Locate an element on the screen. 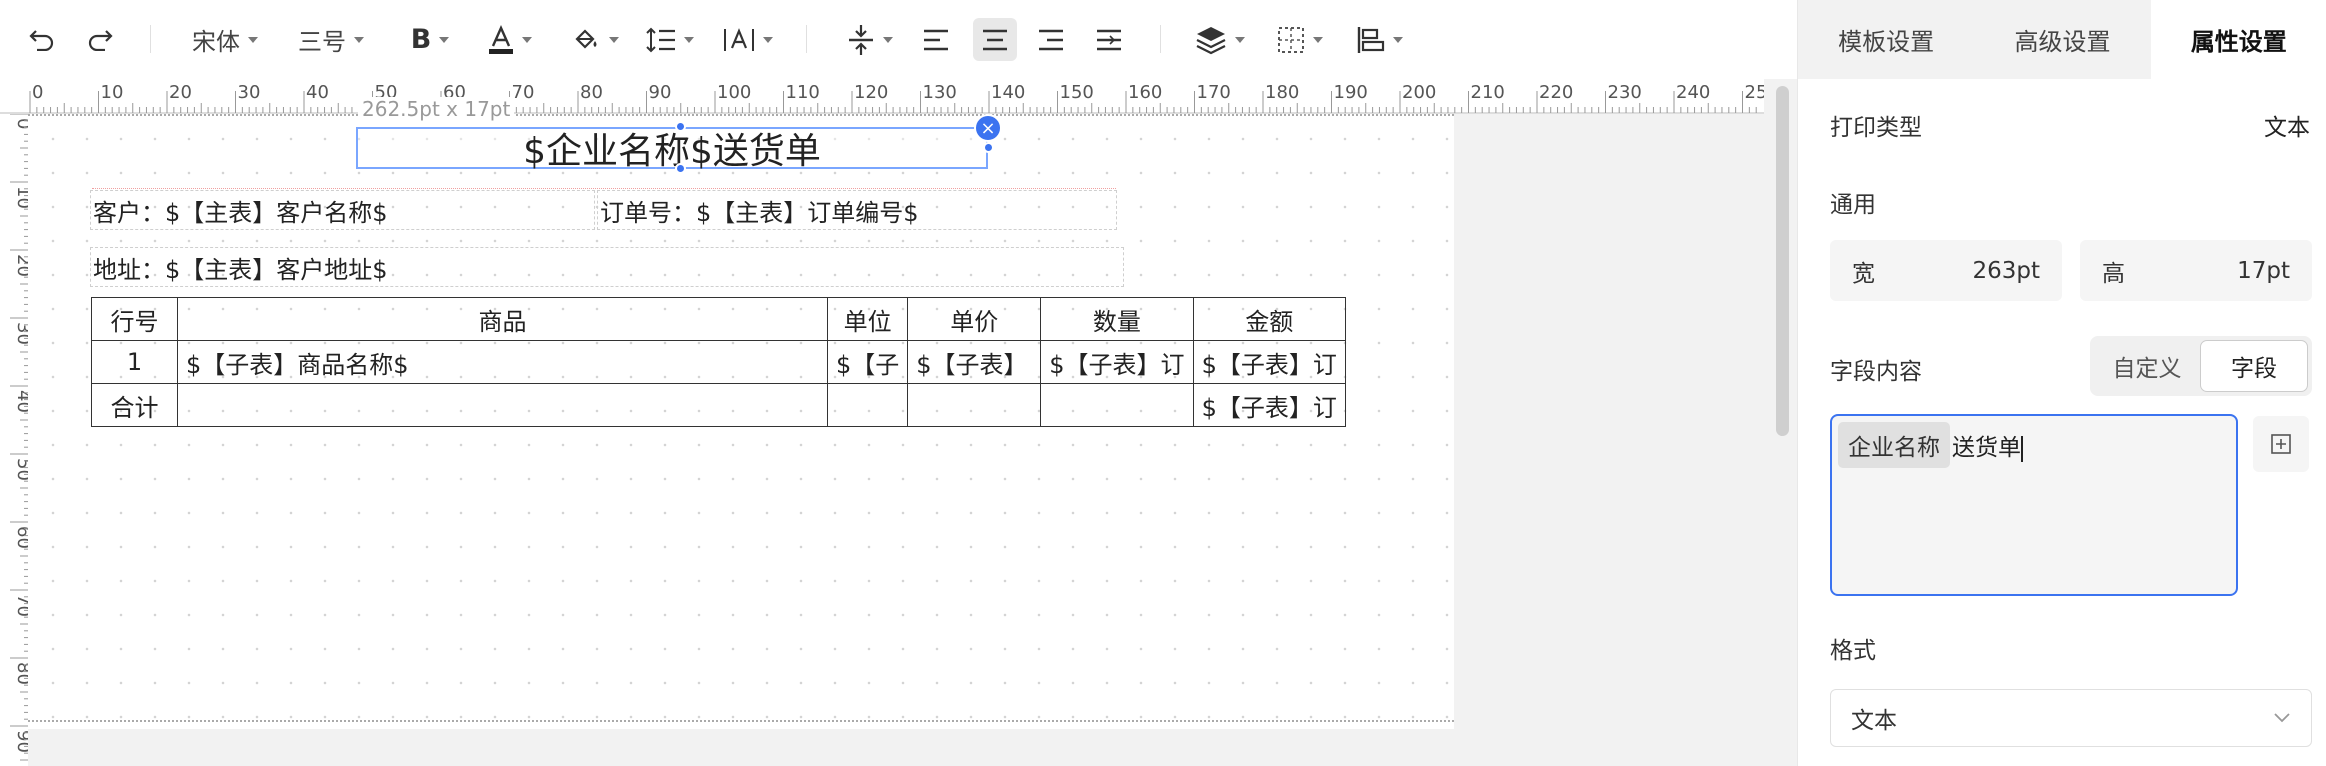 The height and width of the screenshot is (766, 2326). page-top-margin-line is located at coordinates (741, 115).